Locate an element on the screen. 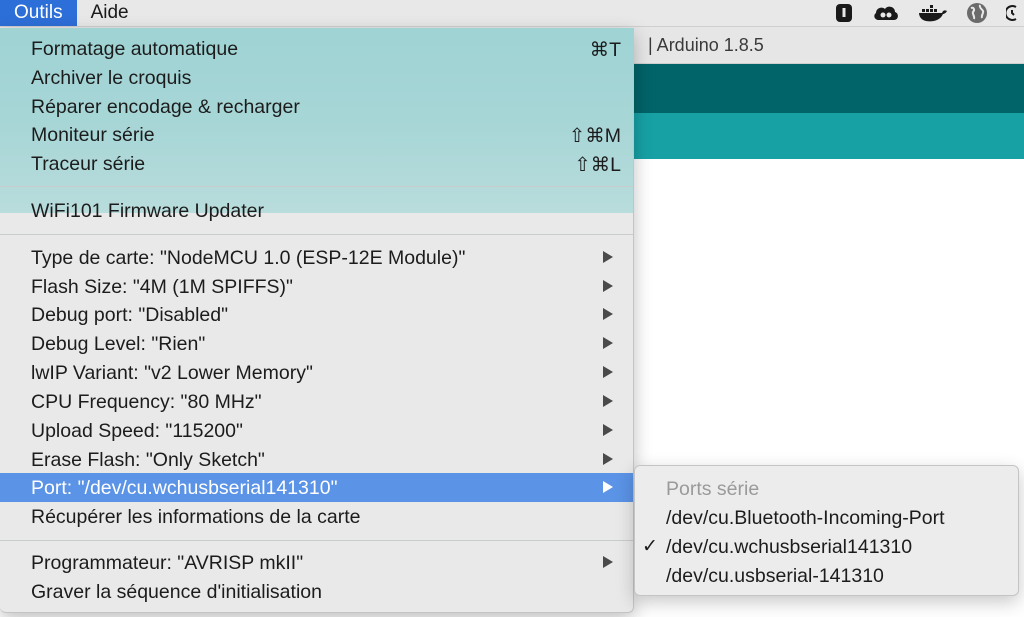 This screenshot has height=617, width=1024. menu-item-cpu-frequency: CPU Frequency: "80 MHz" is located at coordinates (316, 401).